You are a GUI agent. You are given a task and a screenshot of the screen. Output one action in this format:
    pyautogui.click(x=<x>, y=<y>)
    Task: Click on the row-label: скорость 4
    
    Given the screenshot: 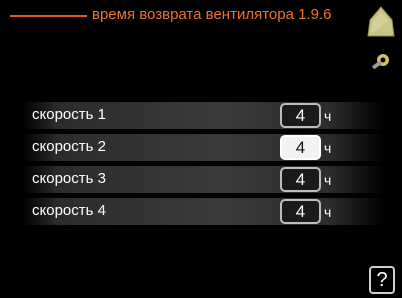 What is the action you would take?
    pyautogui.click(x=69, y=210)
    